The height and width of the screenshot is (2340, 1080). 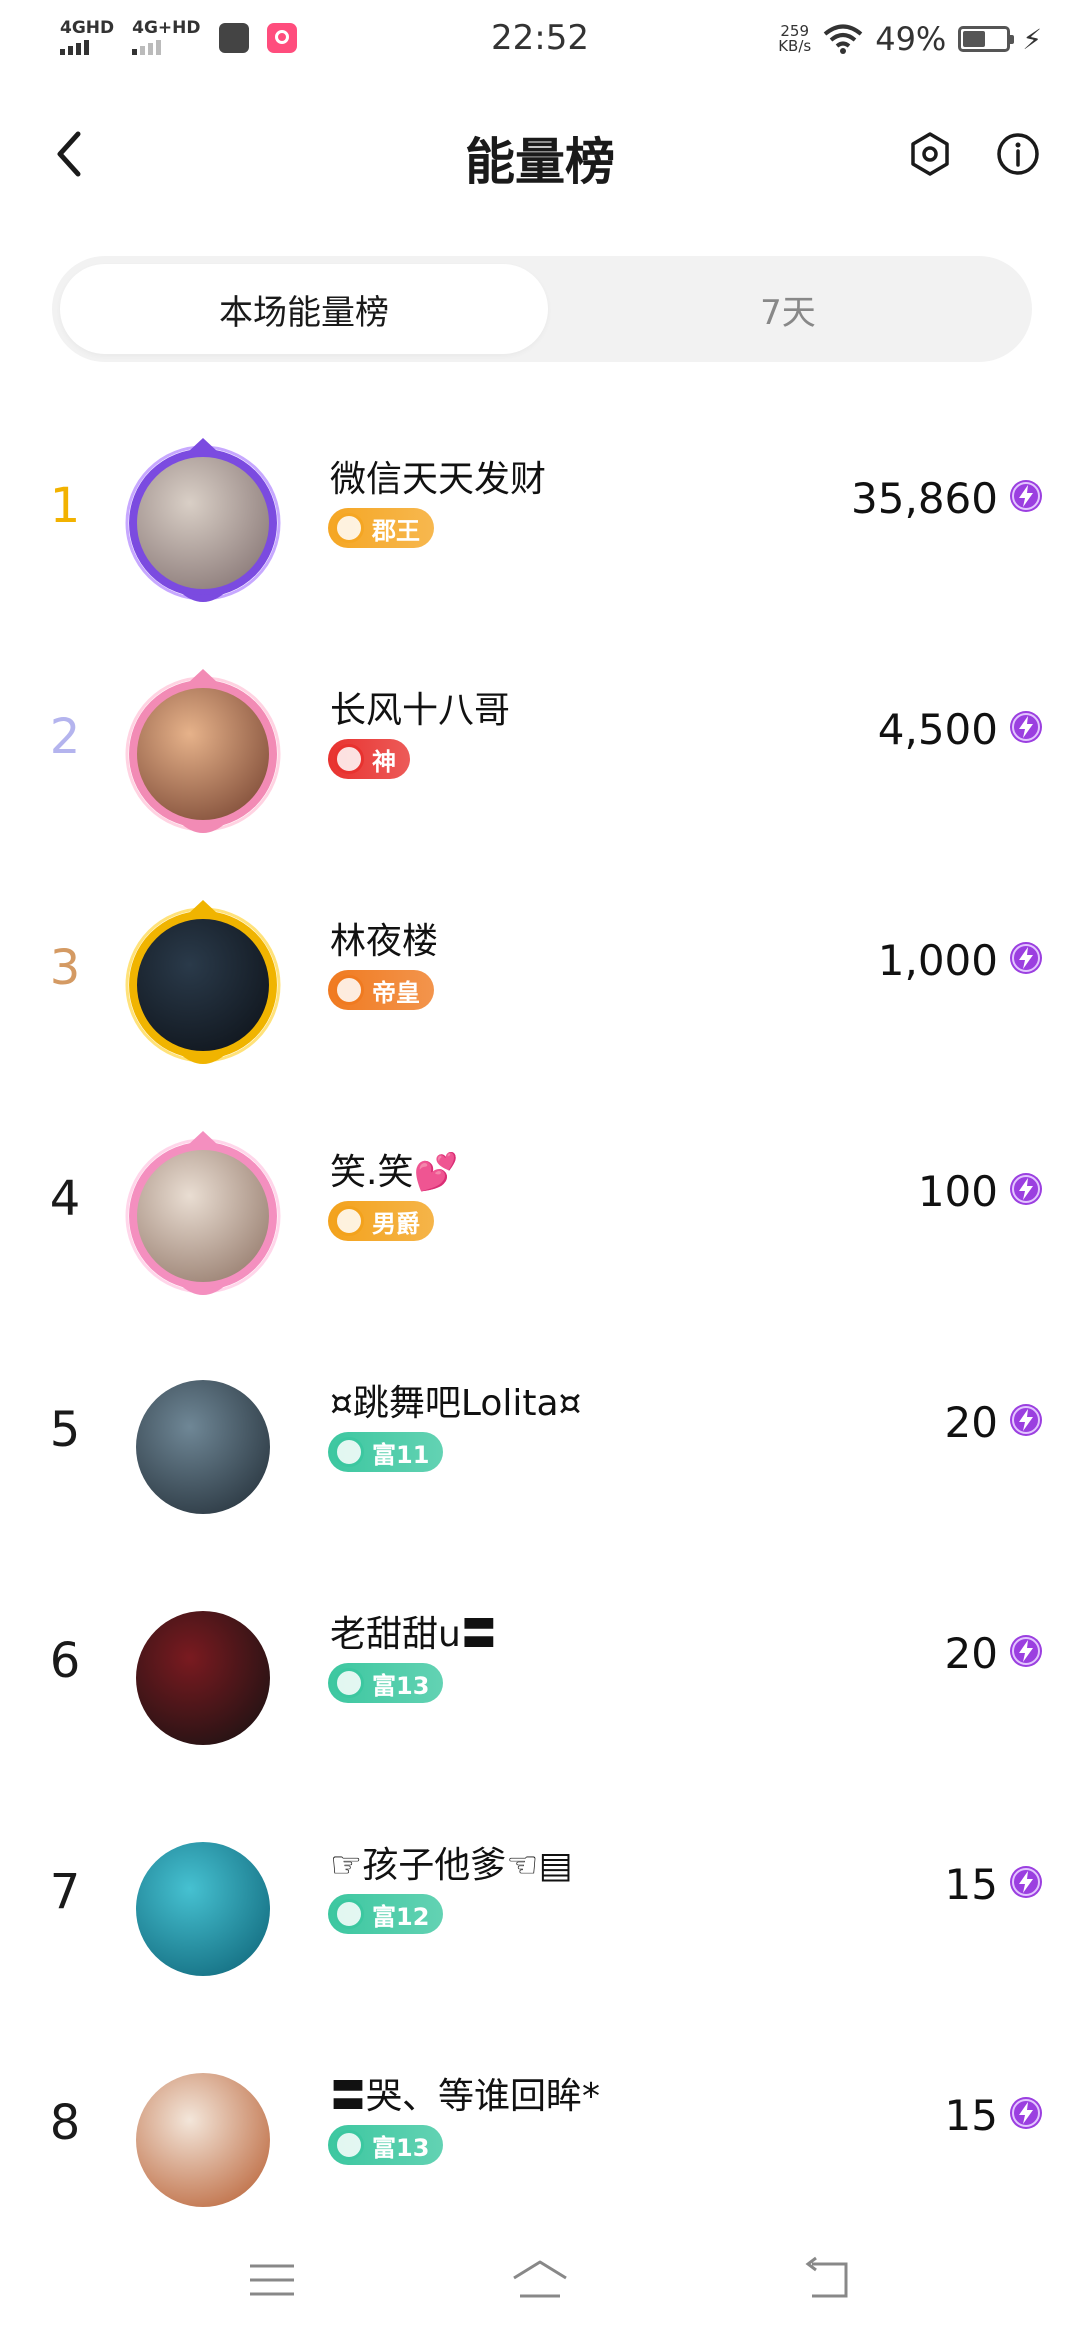 What do you see at coordinates (394, 1169) in the screenshot?
I see `user-name: 笑.笑💕` at bounding box center [394, 1169].